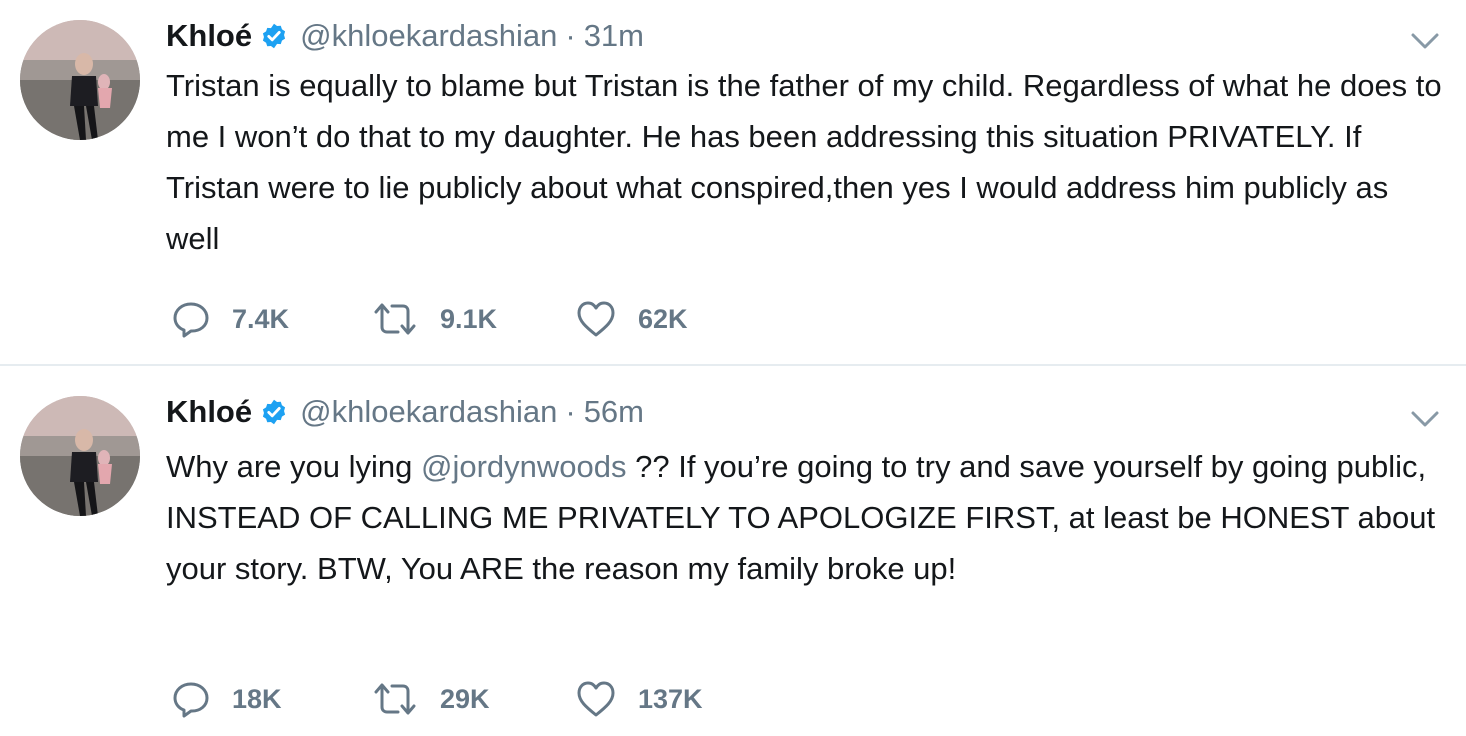 The image size is (1466, 736). Describe the element at coordinates (261, 318) in the screenshot. I see `reply-count: 7.4K` at that location.